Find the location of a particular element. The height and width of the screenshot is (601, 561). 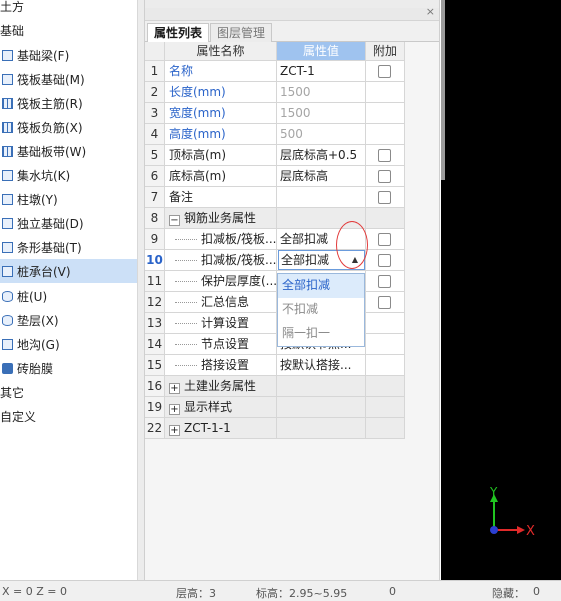

row-name: 搭接设置 is located at coordinates (221, 365).